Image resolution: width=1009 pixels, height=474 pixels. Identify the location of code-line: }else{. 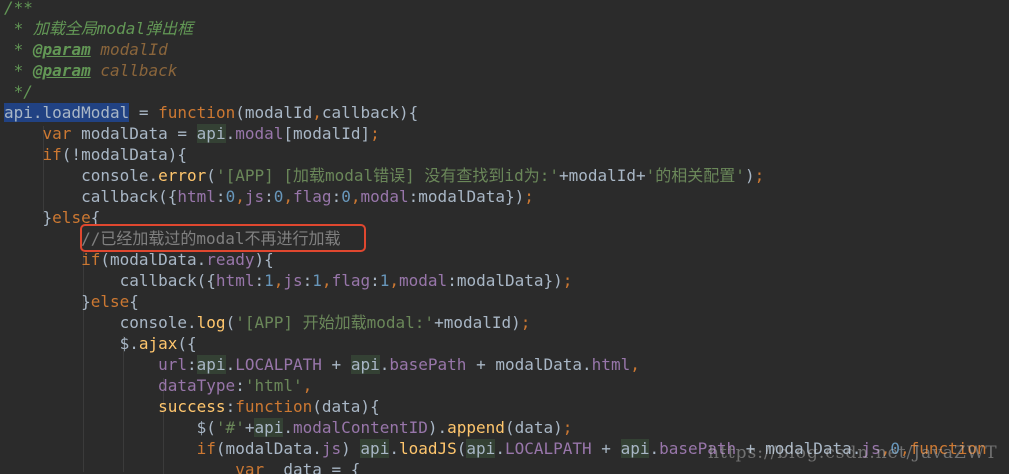
(71, 301).